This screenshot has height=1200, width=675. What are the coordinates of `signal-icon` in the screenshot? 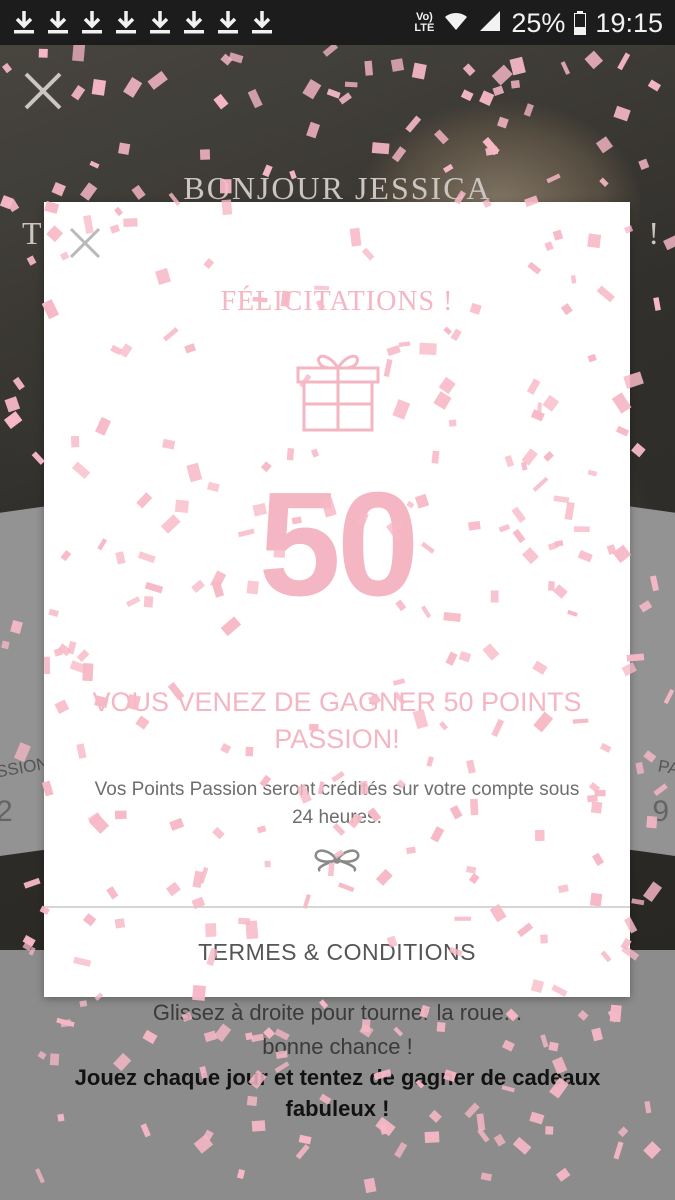 It's located at (490, 23).